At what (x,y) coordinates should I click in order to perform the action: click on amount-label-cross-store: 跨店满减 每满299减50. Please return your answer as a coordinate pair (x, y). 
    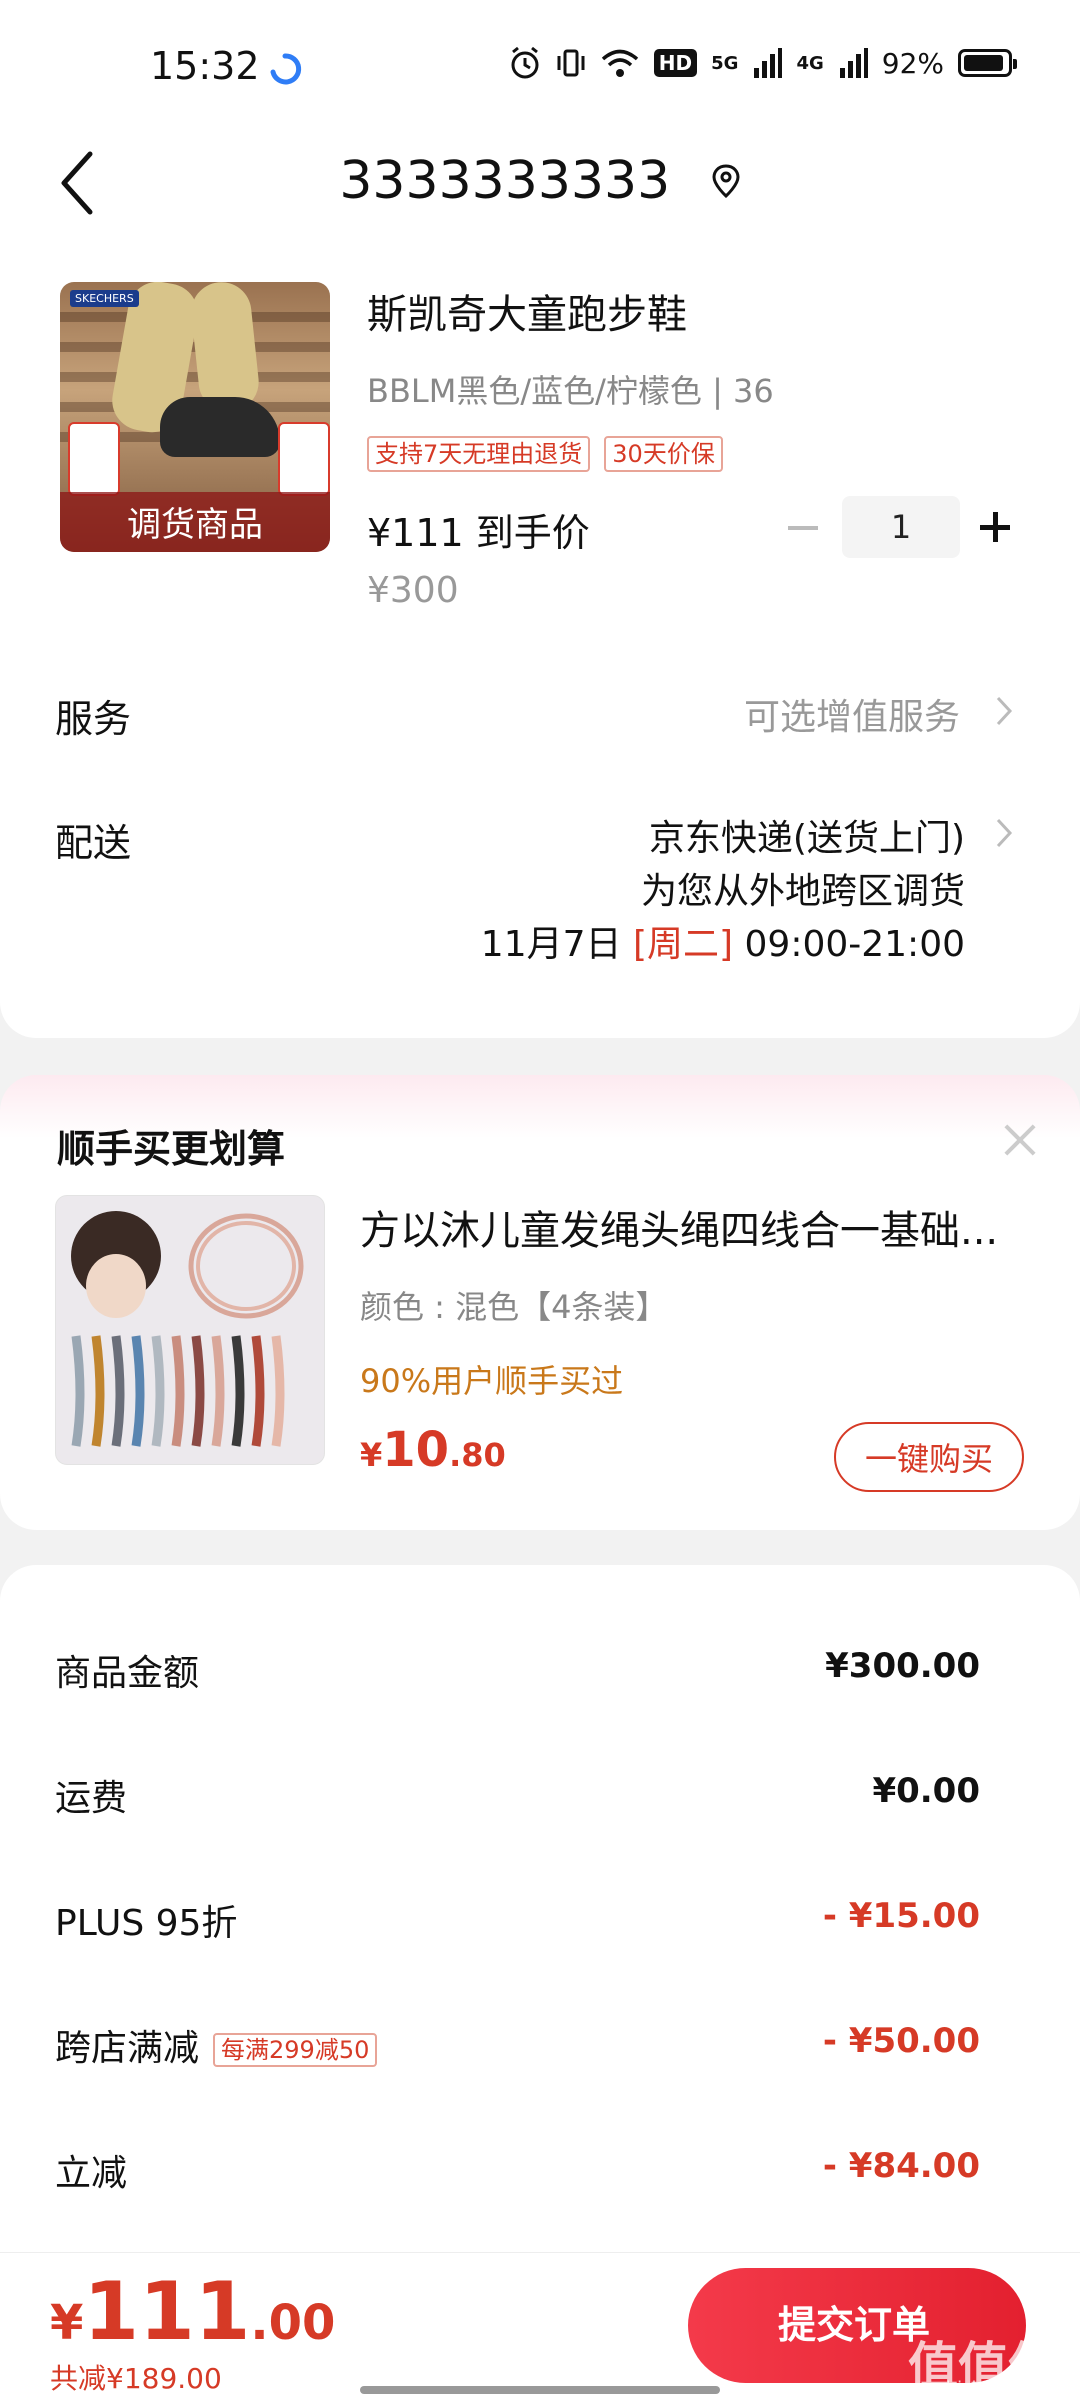
    Looking at the image, I should click on (216, 2045).